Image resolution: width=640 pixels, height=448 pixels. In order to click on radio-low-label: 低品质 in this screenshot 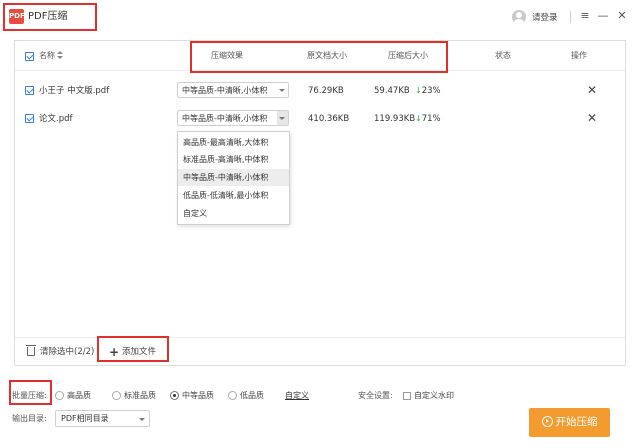, I will do `click(252, 396)`.